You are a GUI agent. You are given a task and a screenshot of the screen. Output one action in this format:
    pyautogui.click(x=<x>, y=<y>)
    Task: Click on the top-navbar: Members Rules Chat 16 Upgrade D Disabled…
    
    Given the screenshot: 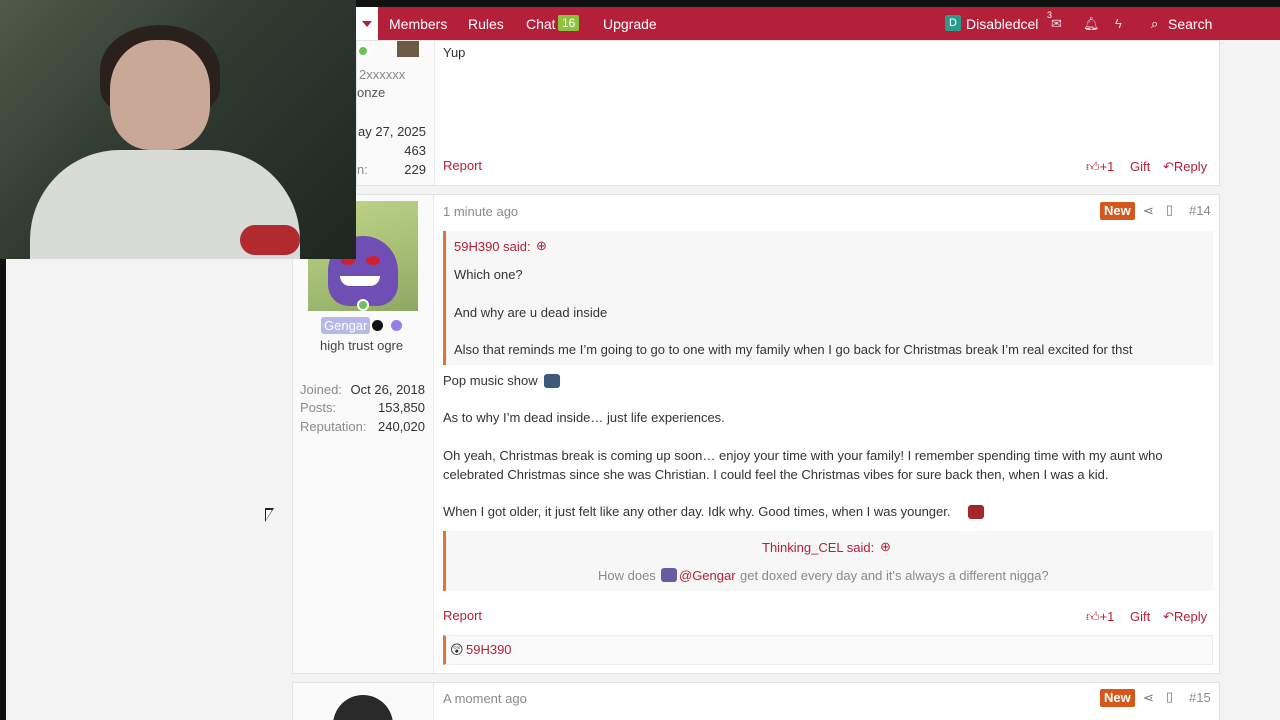 What is the action you would take?
    pyautogui.click(x=818, y=23)
    